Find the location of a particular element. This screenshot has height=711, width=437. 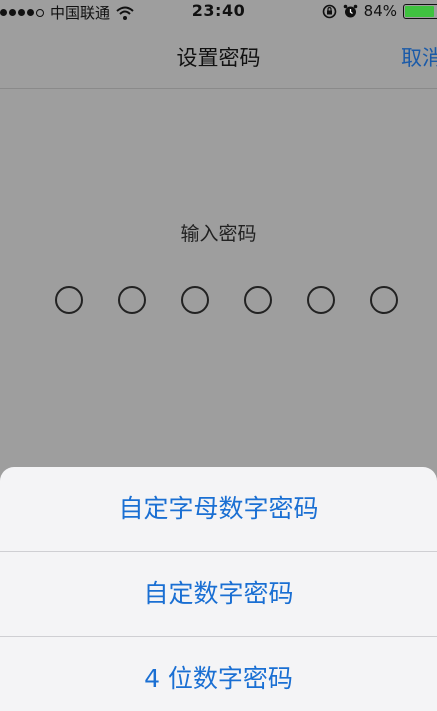

orientation-lock-icon is located at coordinates (329, 11).